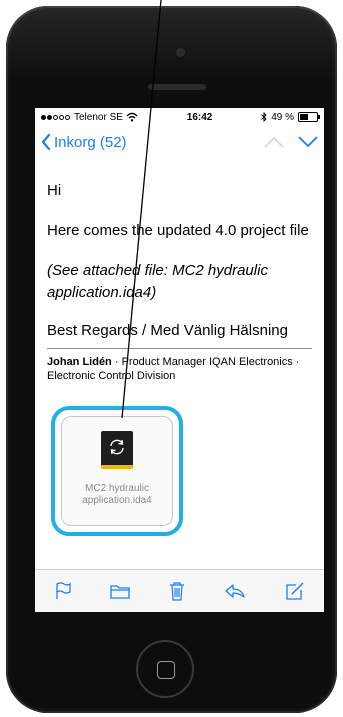 This screenshot has width=343, height=717. Describe the element at coordinates (171, 61) in the screenshot. I see `phone-glare` at that location.